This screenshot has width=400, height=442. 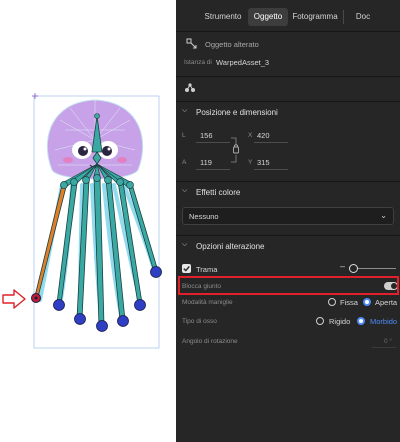 I want to click on handle-mode-label: Modalità maniglie, so click(x=207, y=302).